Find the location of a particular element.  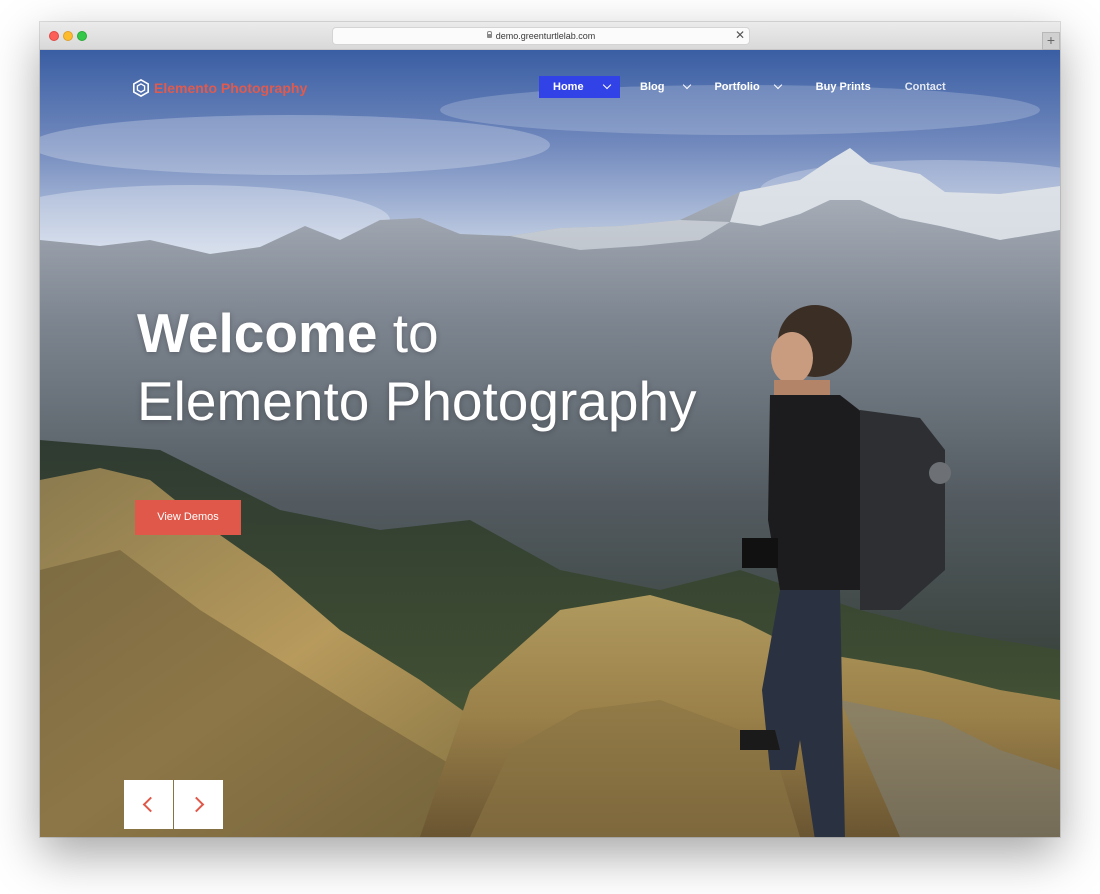

nav-item-portfolio: Portfolio is located at coordinates (748, 87).